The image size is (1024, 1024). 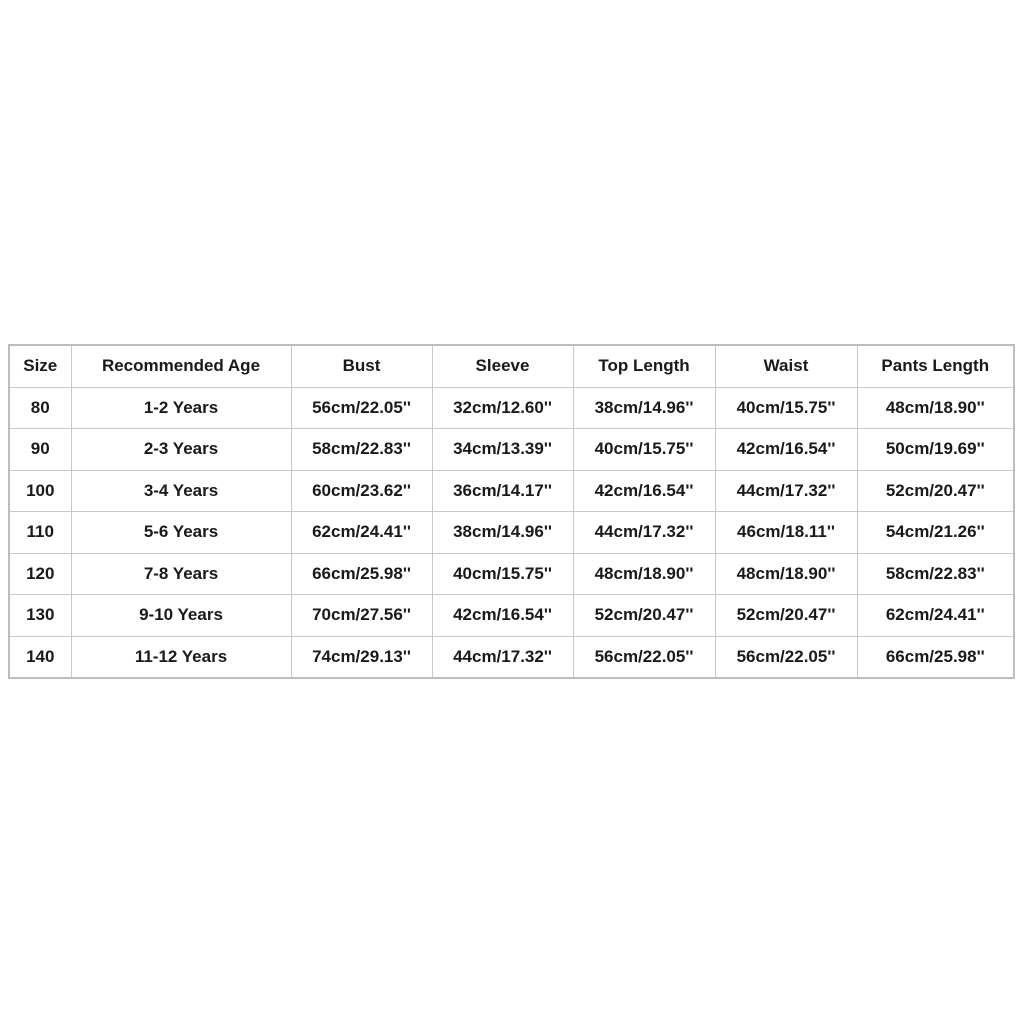 What do you see at coordinates (502, 407) in the screenshot?
I see `cell-sleeve: 32cm/12.60''` at bounding box center [502, 407].